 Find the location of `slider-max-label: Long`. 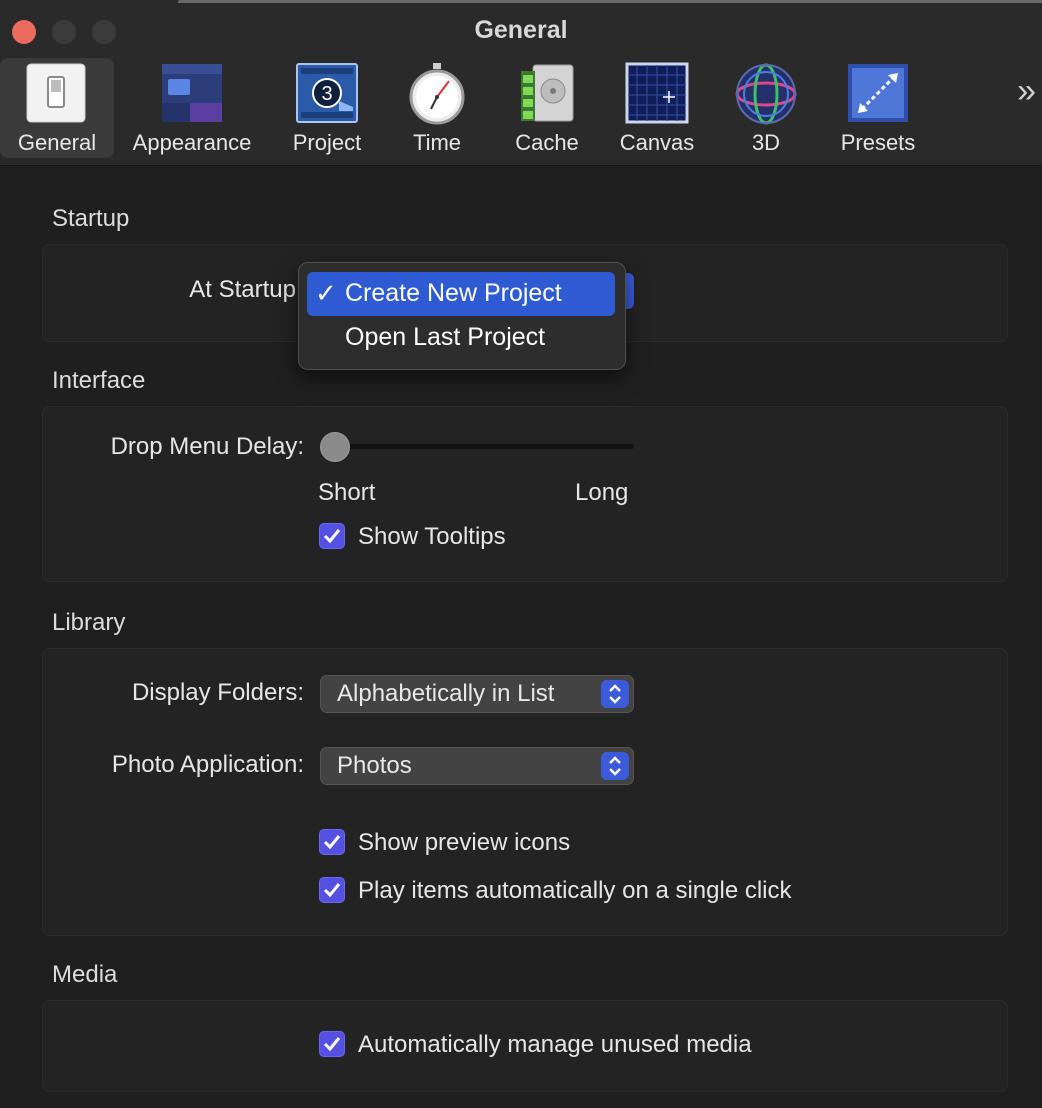

slider-max-label: Long is located at coordinates (602, 492).